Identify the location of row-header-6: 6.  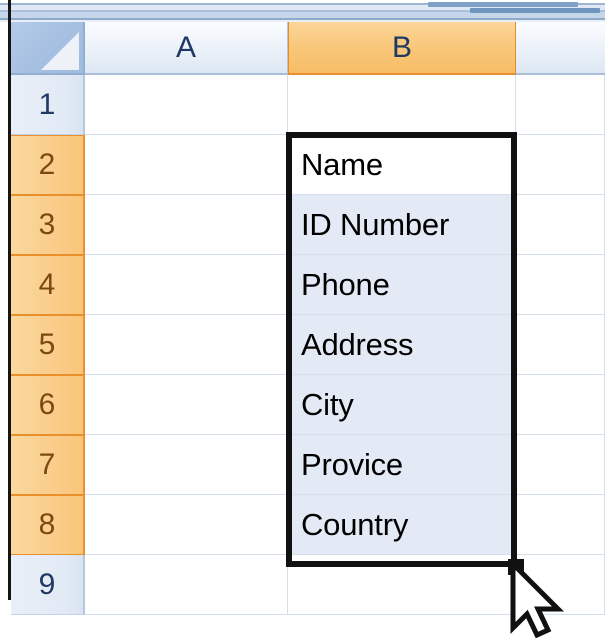
(48, 405).